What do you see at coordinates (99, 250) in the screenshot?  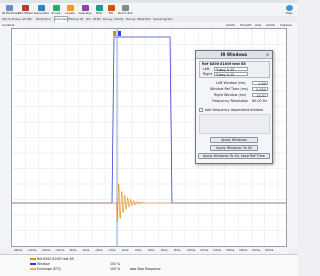 I see `x-tick: -4ms` at bounding box center [99, 250].